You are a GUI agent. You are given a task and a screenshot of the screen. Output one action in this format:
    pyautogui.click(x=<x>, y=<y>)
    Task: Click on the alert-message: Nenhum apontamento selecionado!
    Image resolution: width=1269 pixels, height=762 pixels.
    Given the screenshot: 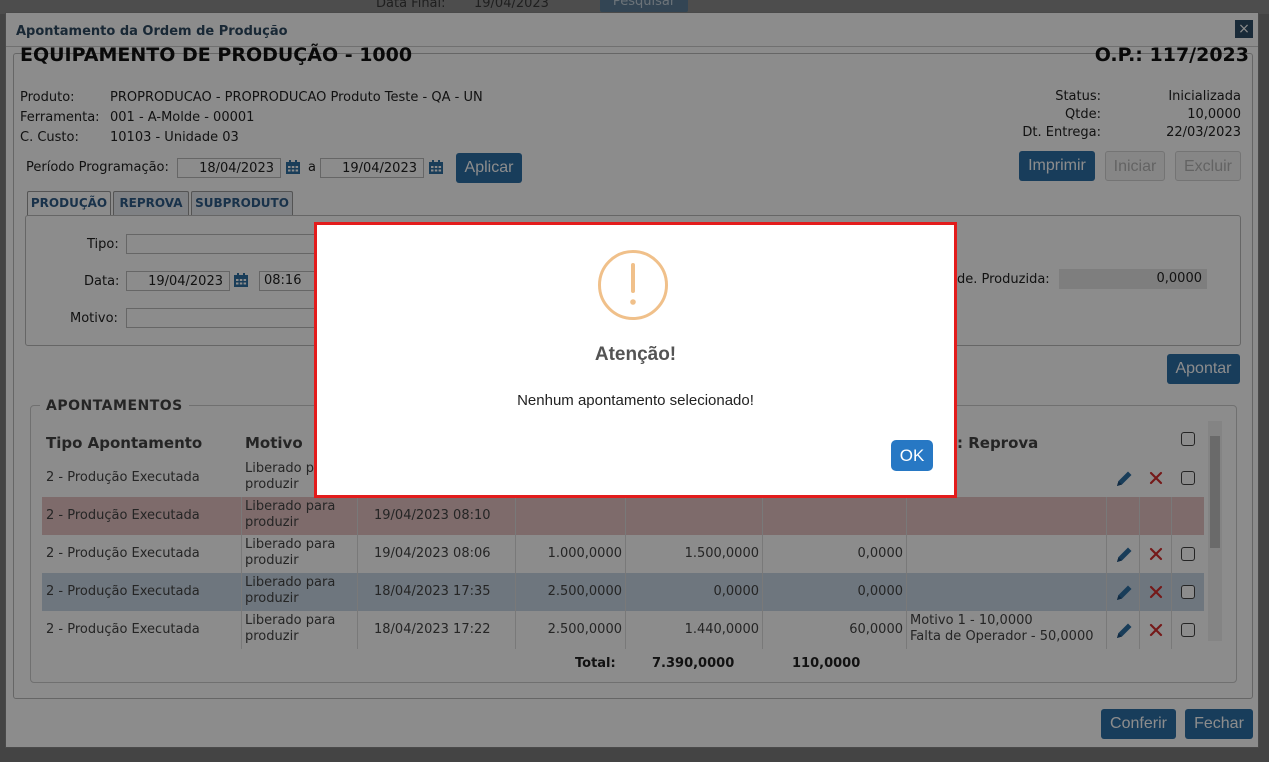 What is the action you would take?
    pyautogui.click(x=635, y=400)
    